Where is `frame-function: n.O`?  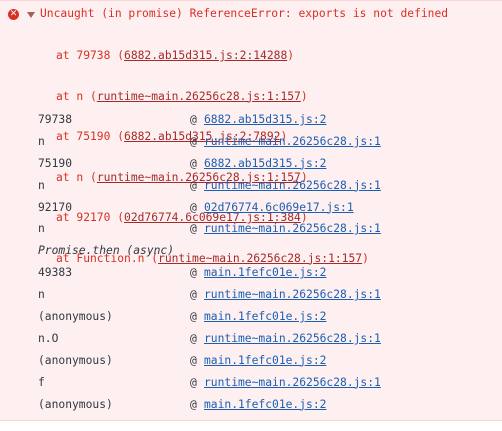 frame-function: n.O is located at coordinates (48, 338).